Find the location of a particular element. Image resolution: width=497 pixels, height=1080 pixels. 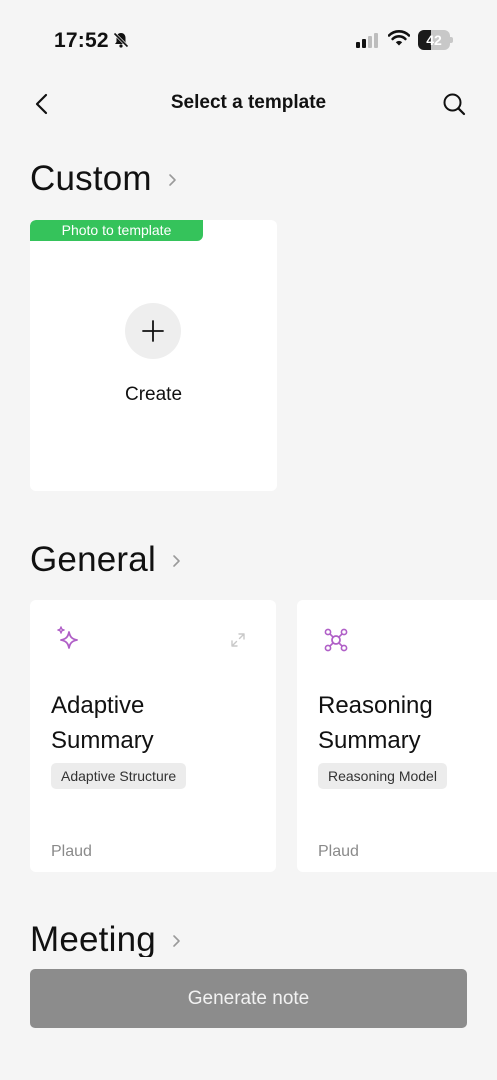

section-title-general: General is located at coordinates (93, 559).